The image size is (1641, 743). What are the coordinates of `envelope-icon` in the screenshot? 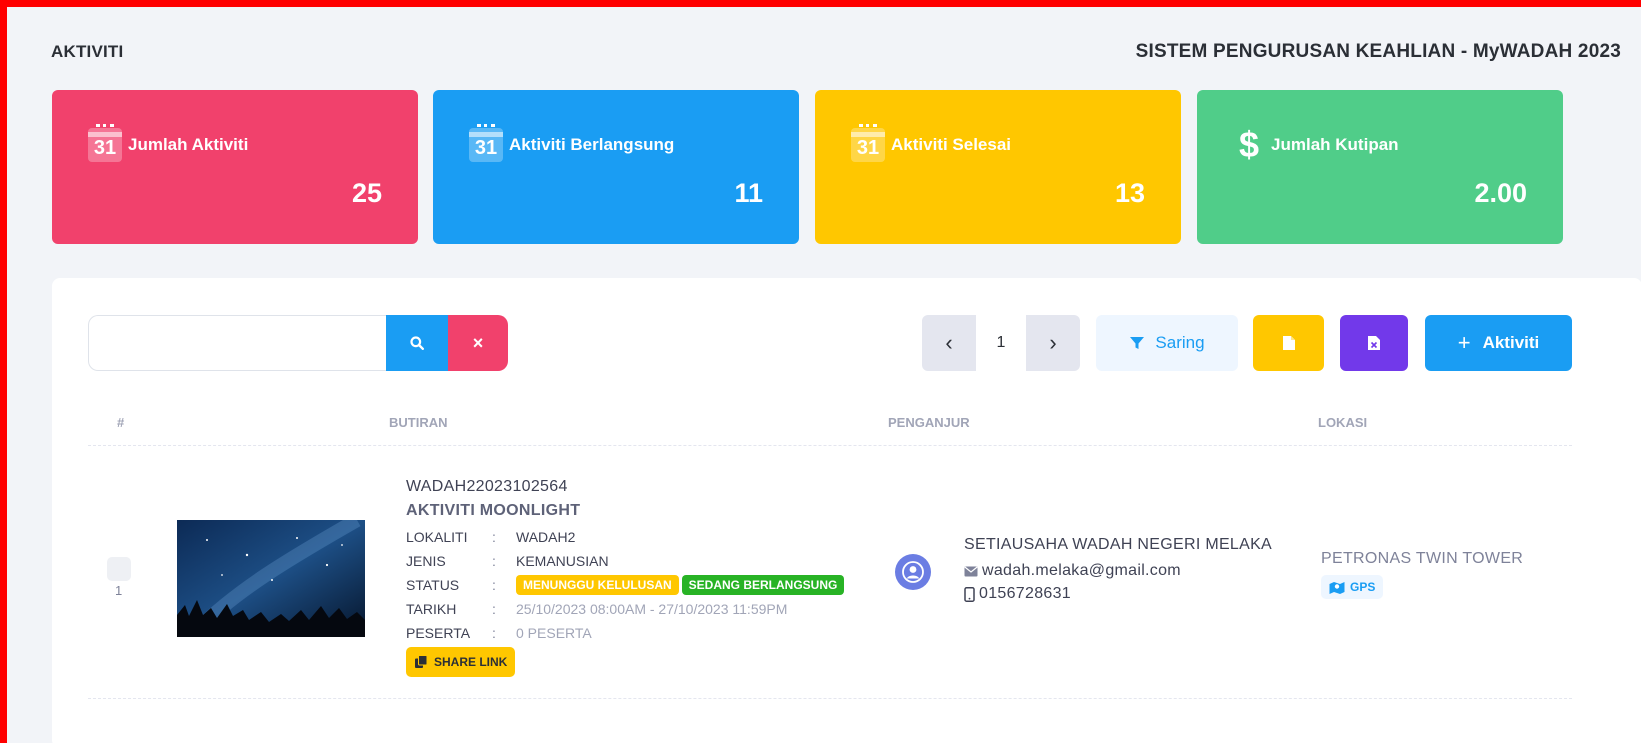 It's located at (971, 571).